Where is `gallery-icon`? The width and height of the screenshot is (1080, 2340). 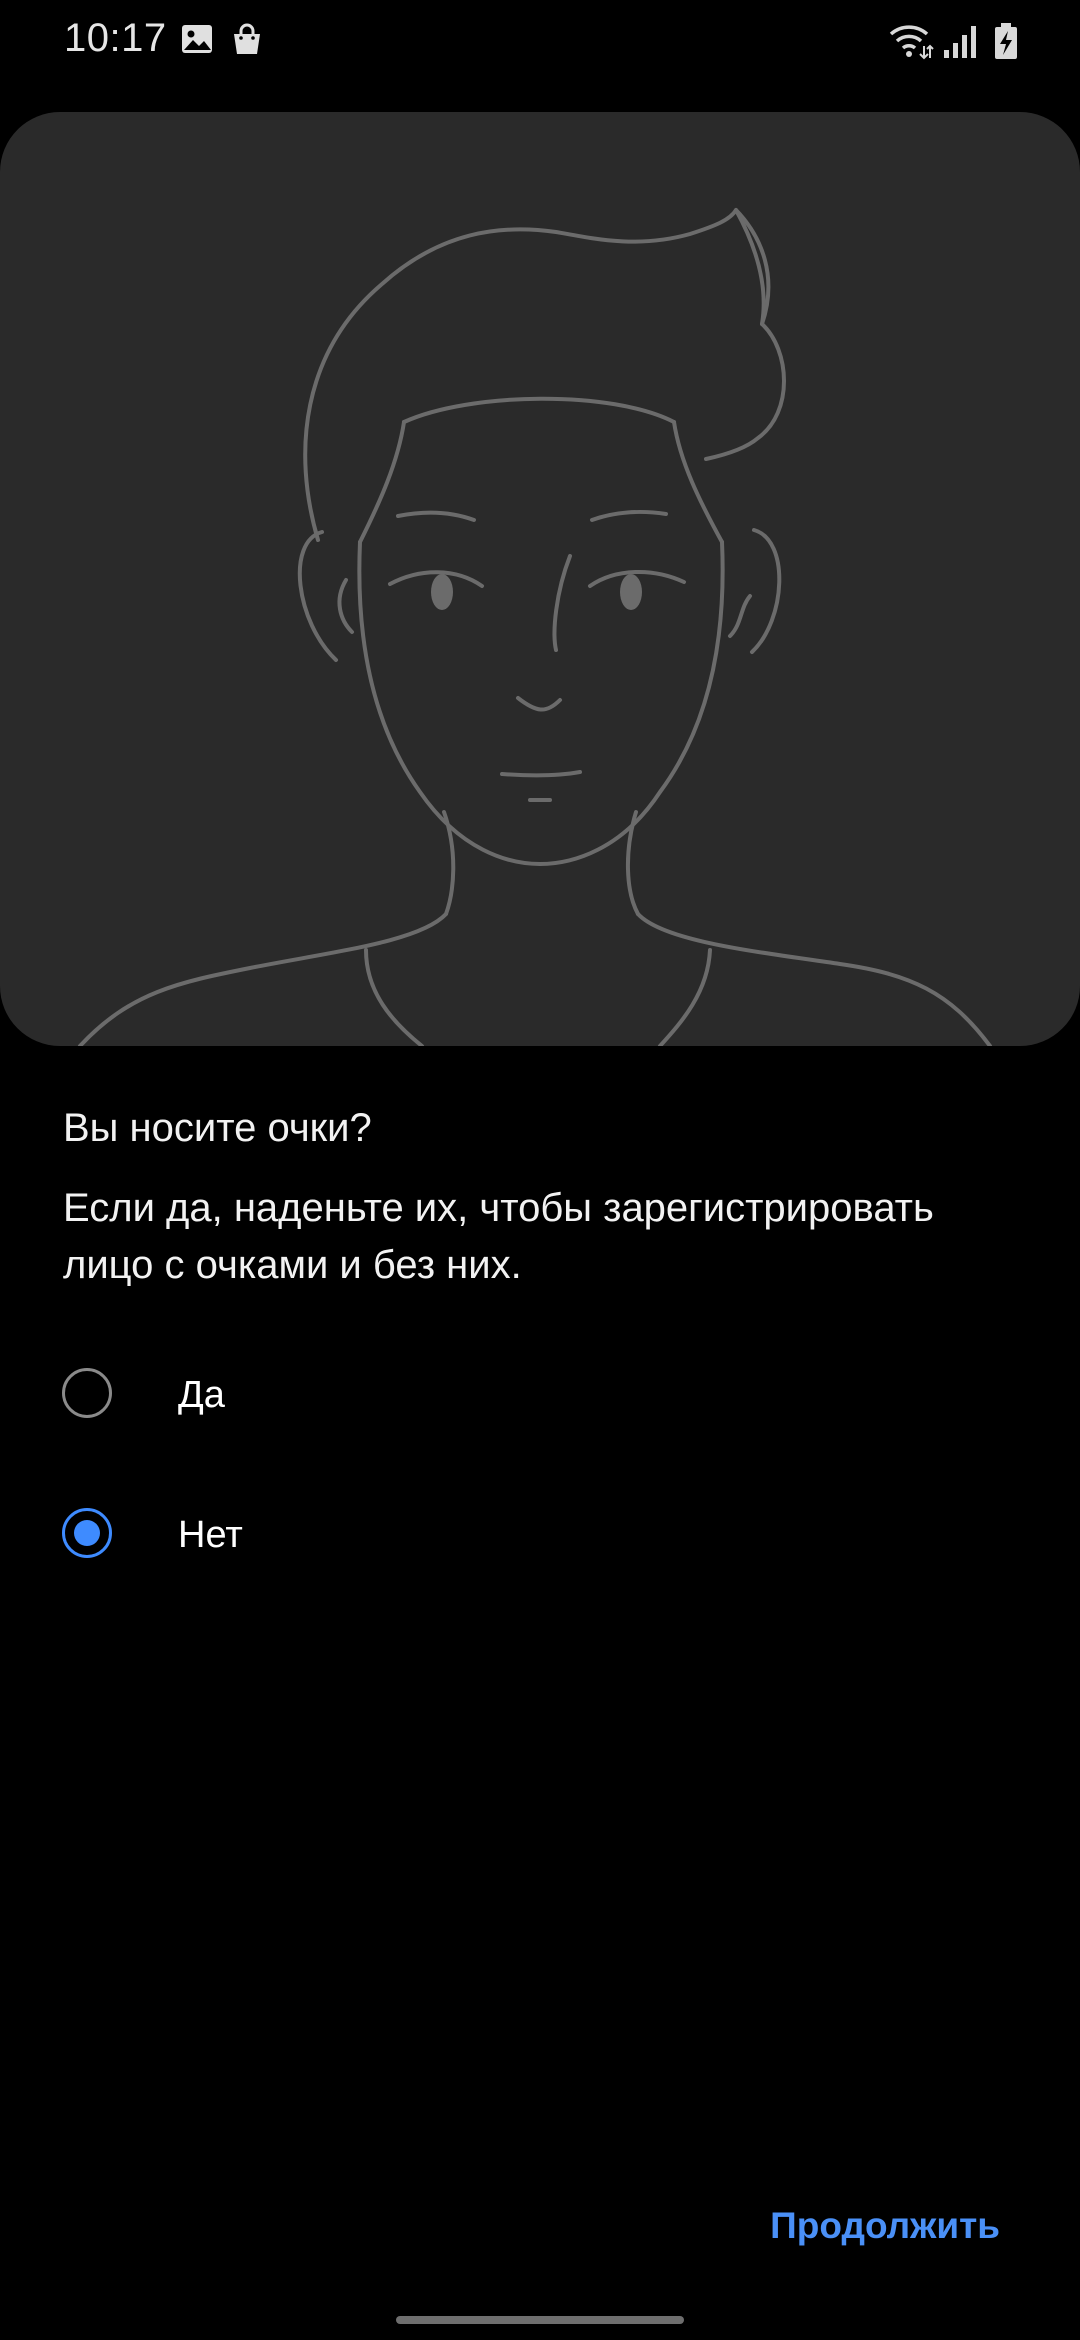 gallery-icon is located at coordinates (197, 39).